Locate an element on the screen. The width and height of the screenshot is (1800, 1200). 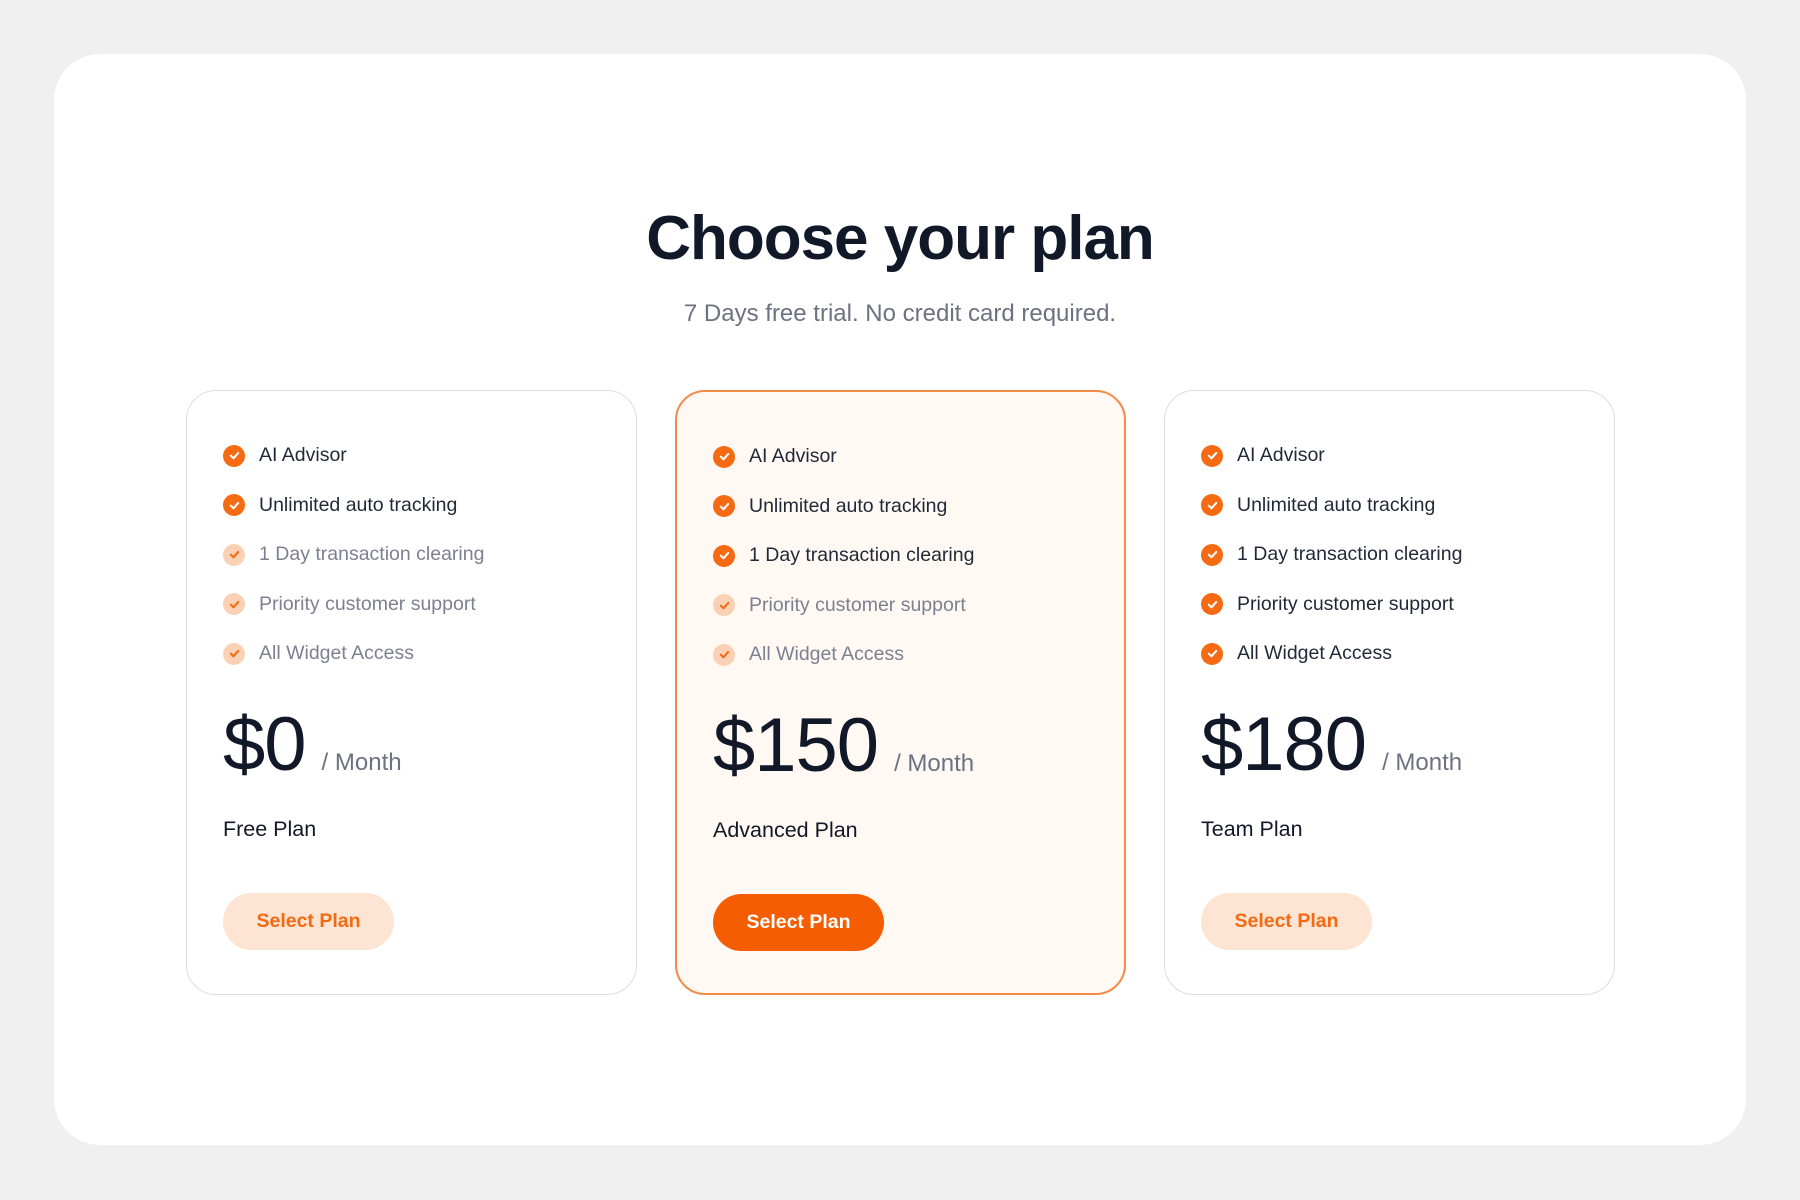
select-plan-button-team: Select Plan is located at coordinates (1286, 921).